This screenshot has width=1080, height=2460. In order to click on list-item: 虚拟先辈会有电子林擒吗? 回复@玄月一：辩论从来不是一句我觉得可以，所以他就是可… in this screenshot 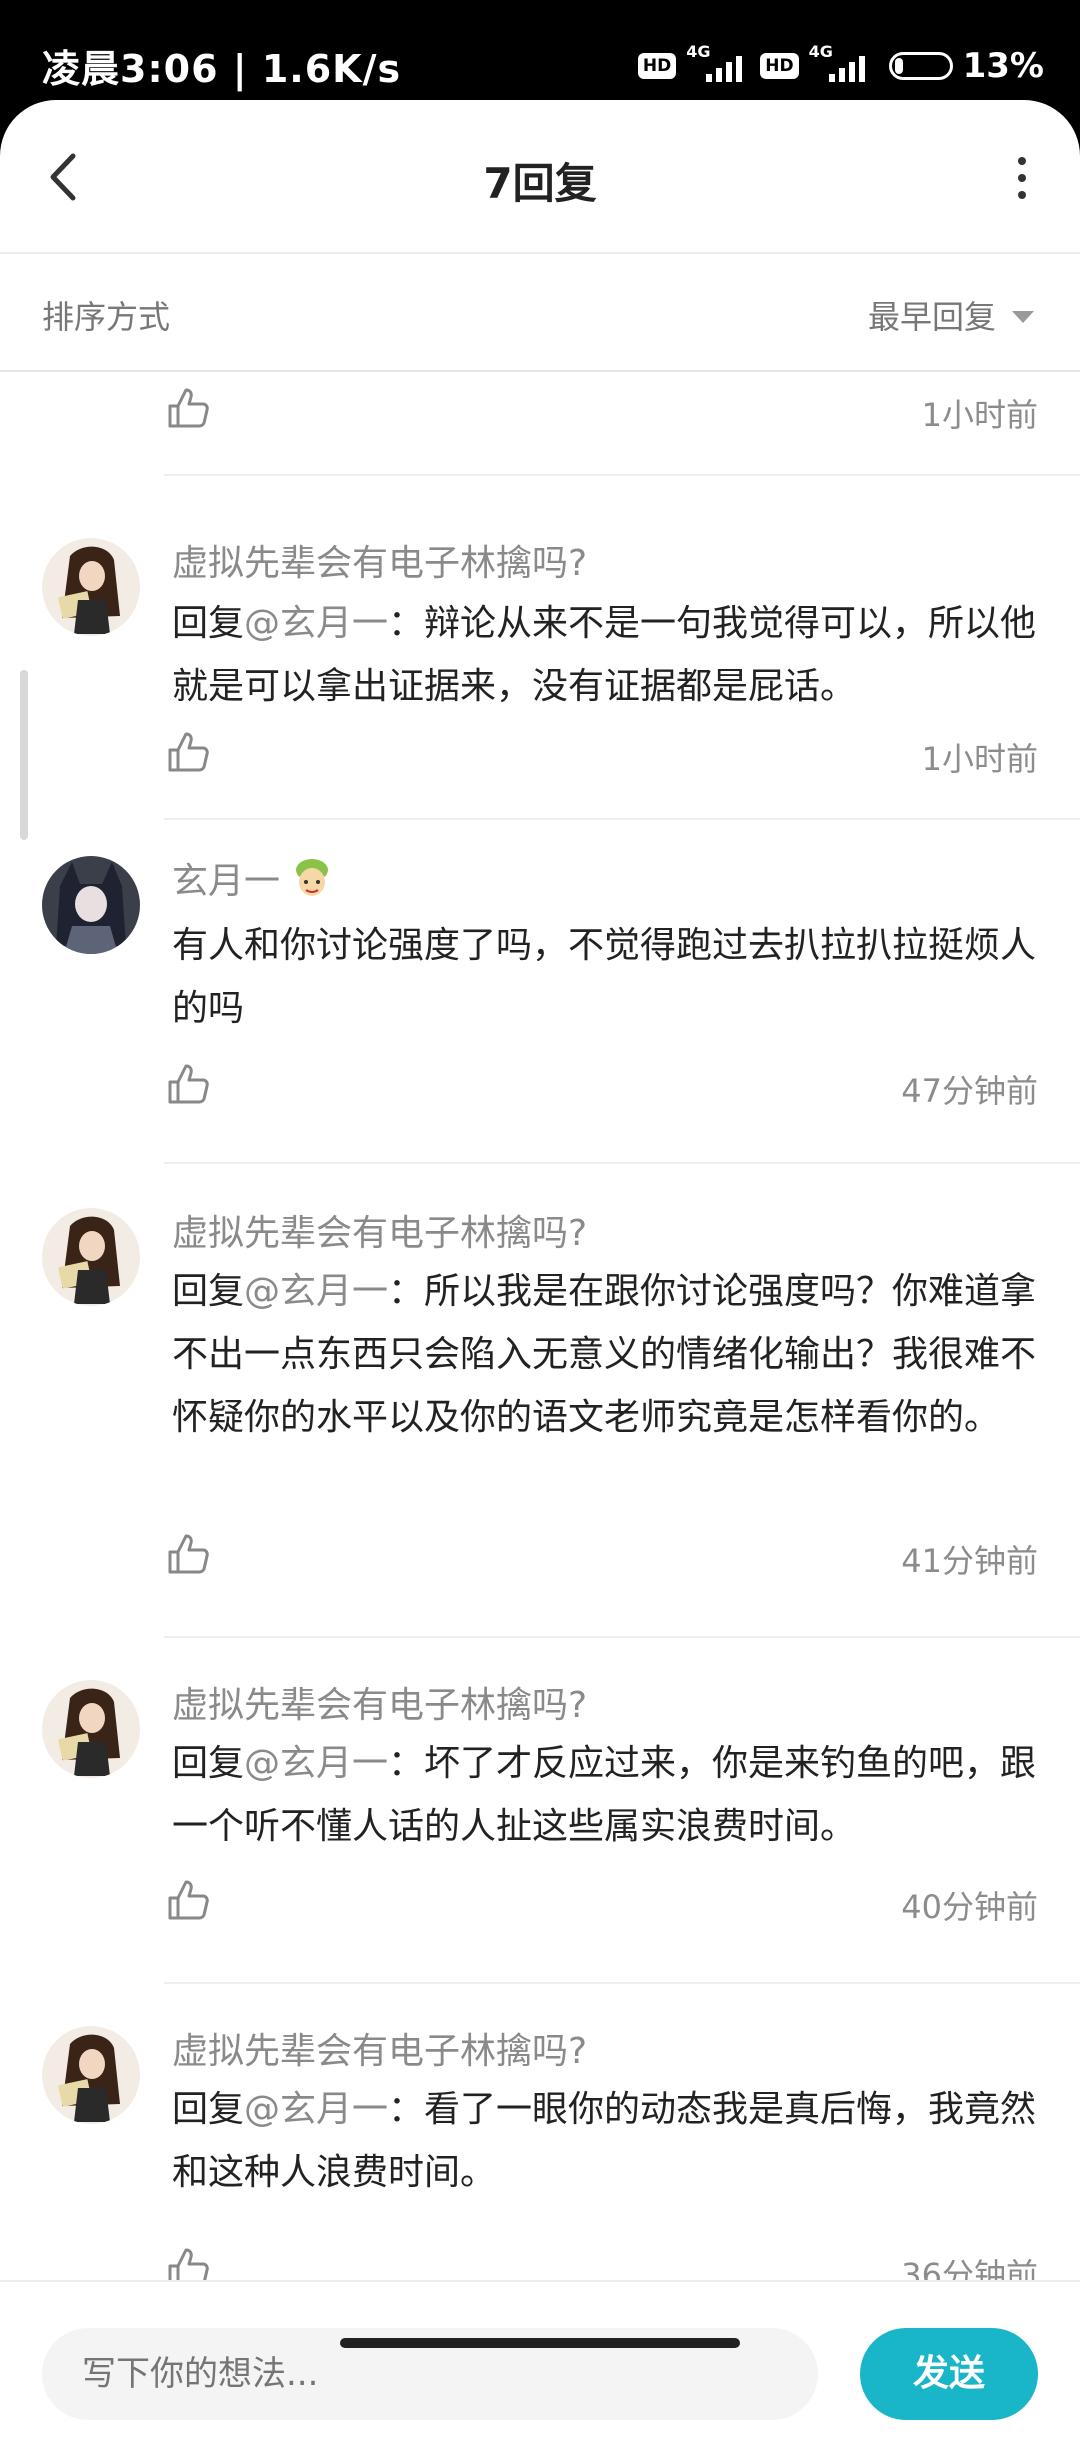, I will do `click(540, 650)`.